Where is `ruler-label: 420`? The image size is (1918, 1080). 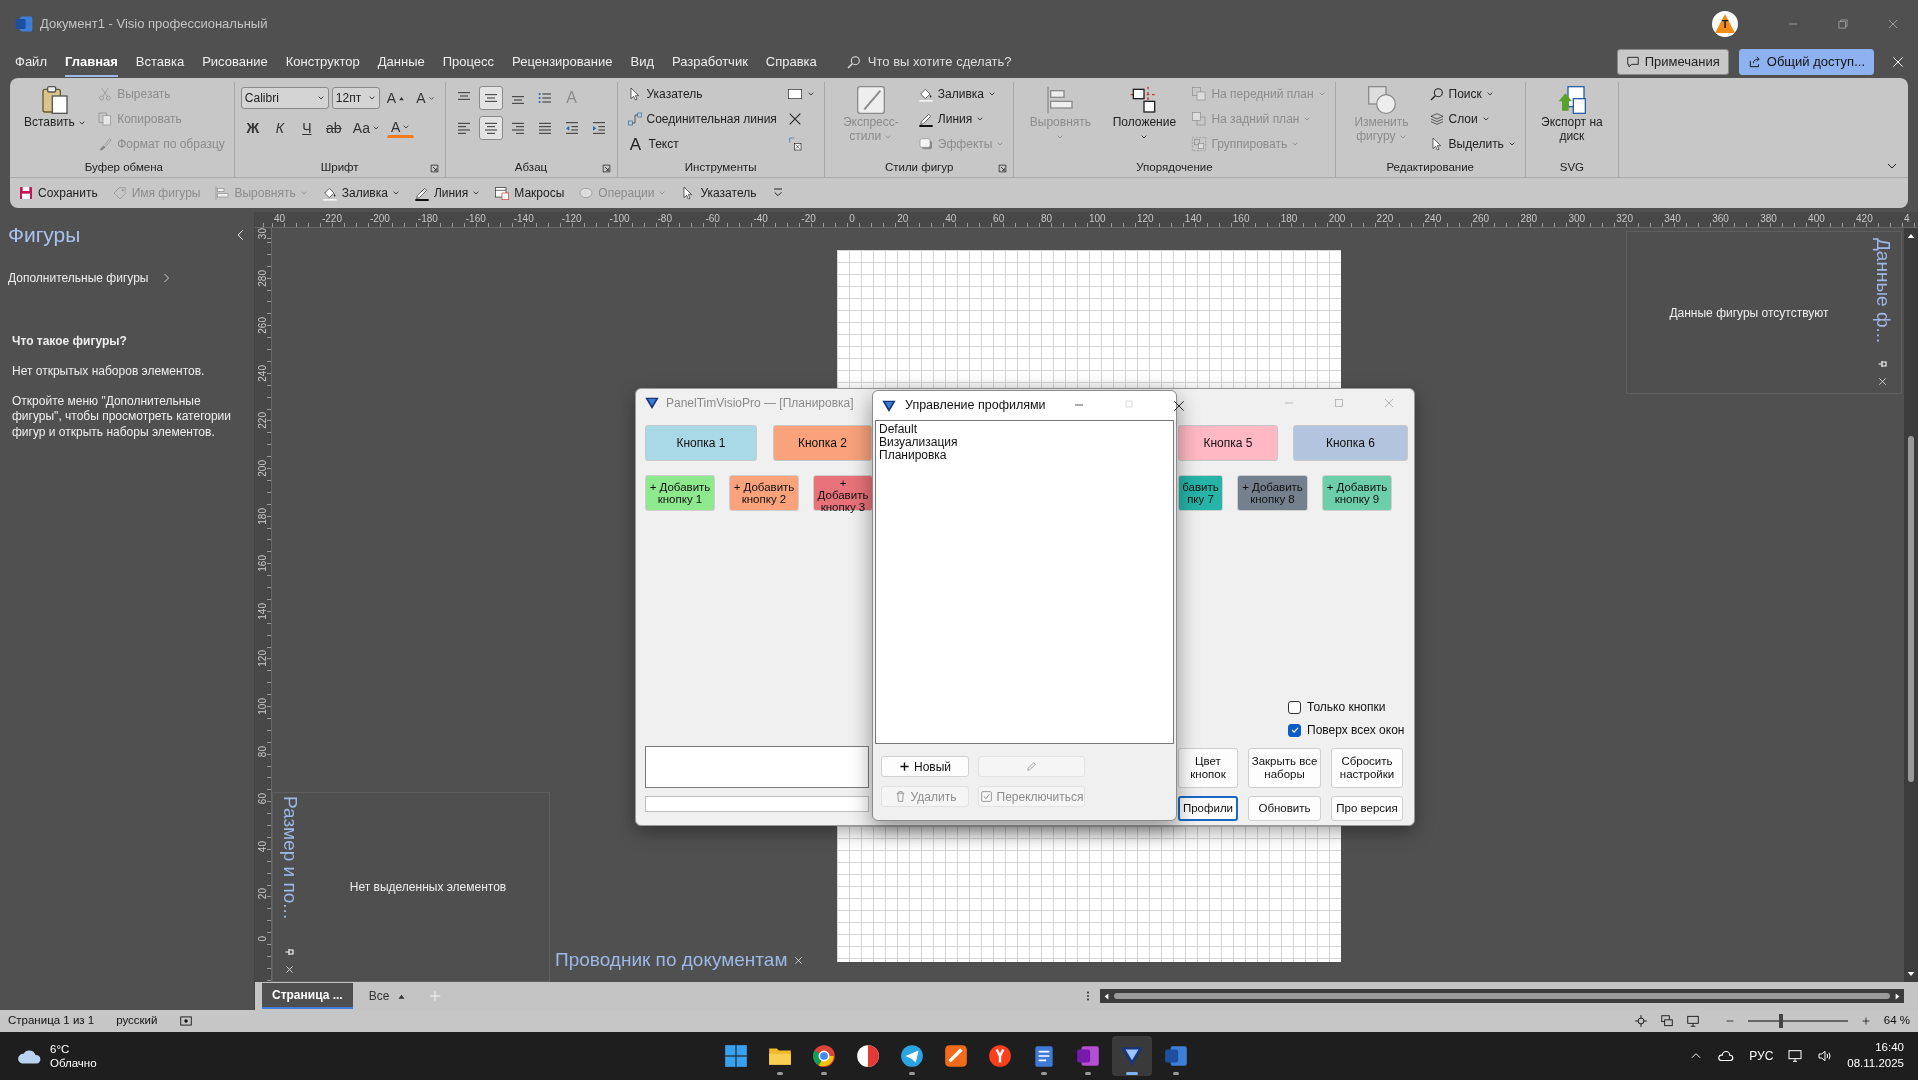
ruler-label: 420 is located at coordinates (1864, 219).